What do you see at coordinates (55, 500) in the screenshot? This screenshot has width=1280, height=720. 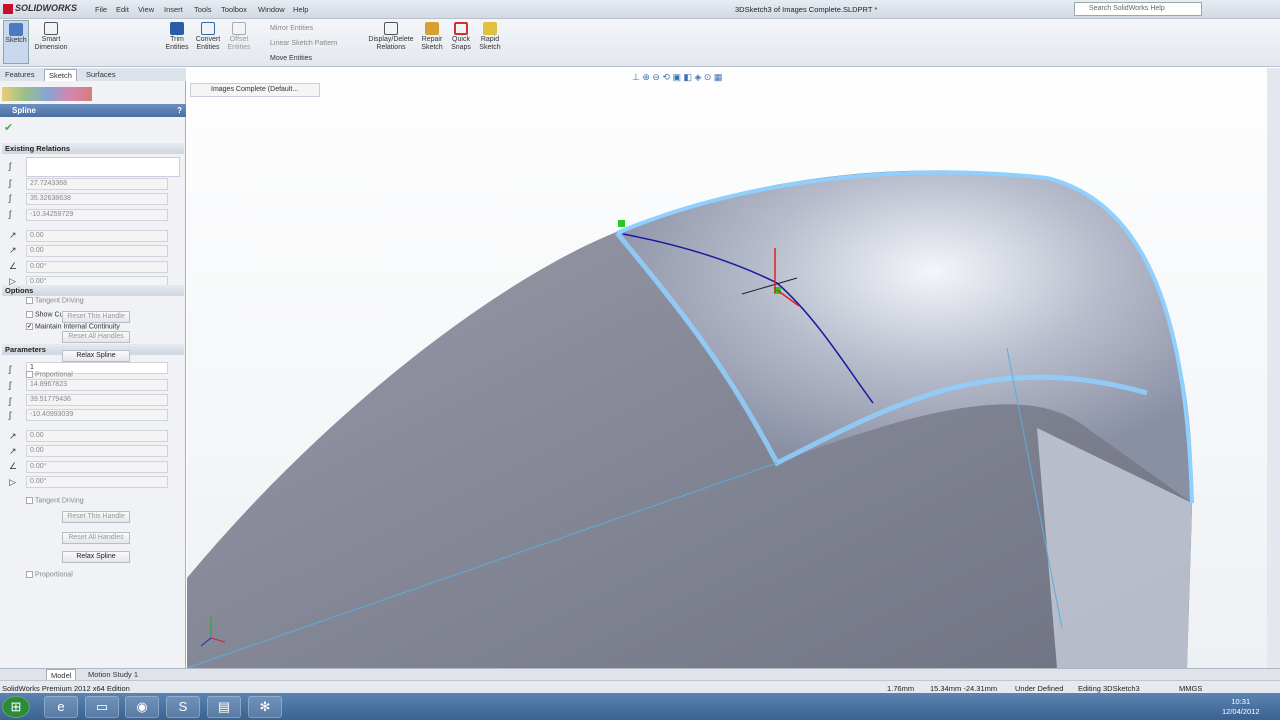 I see `param-tangent-driving-checkbox: Tangent Driving` at bounding box center [55, 500].